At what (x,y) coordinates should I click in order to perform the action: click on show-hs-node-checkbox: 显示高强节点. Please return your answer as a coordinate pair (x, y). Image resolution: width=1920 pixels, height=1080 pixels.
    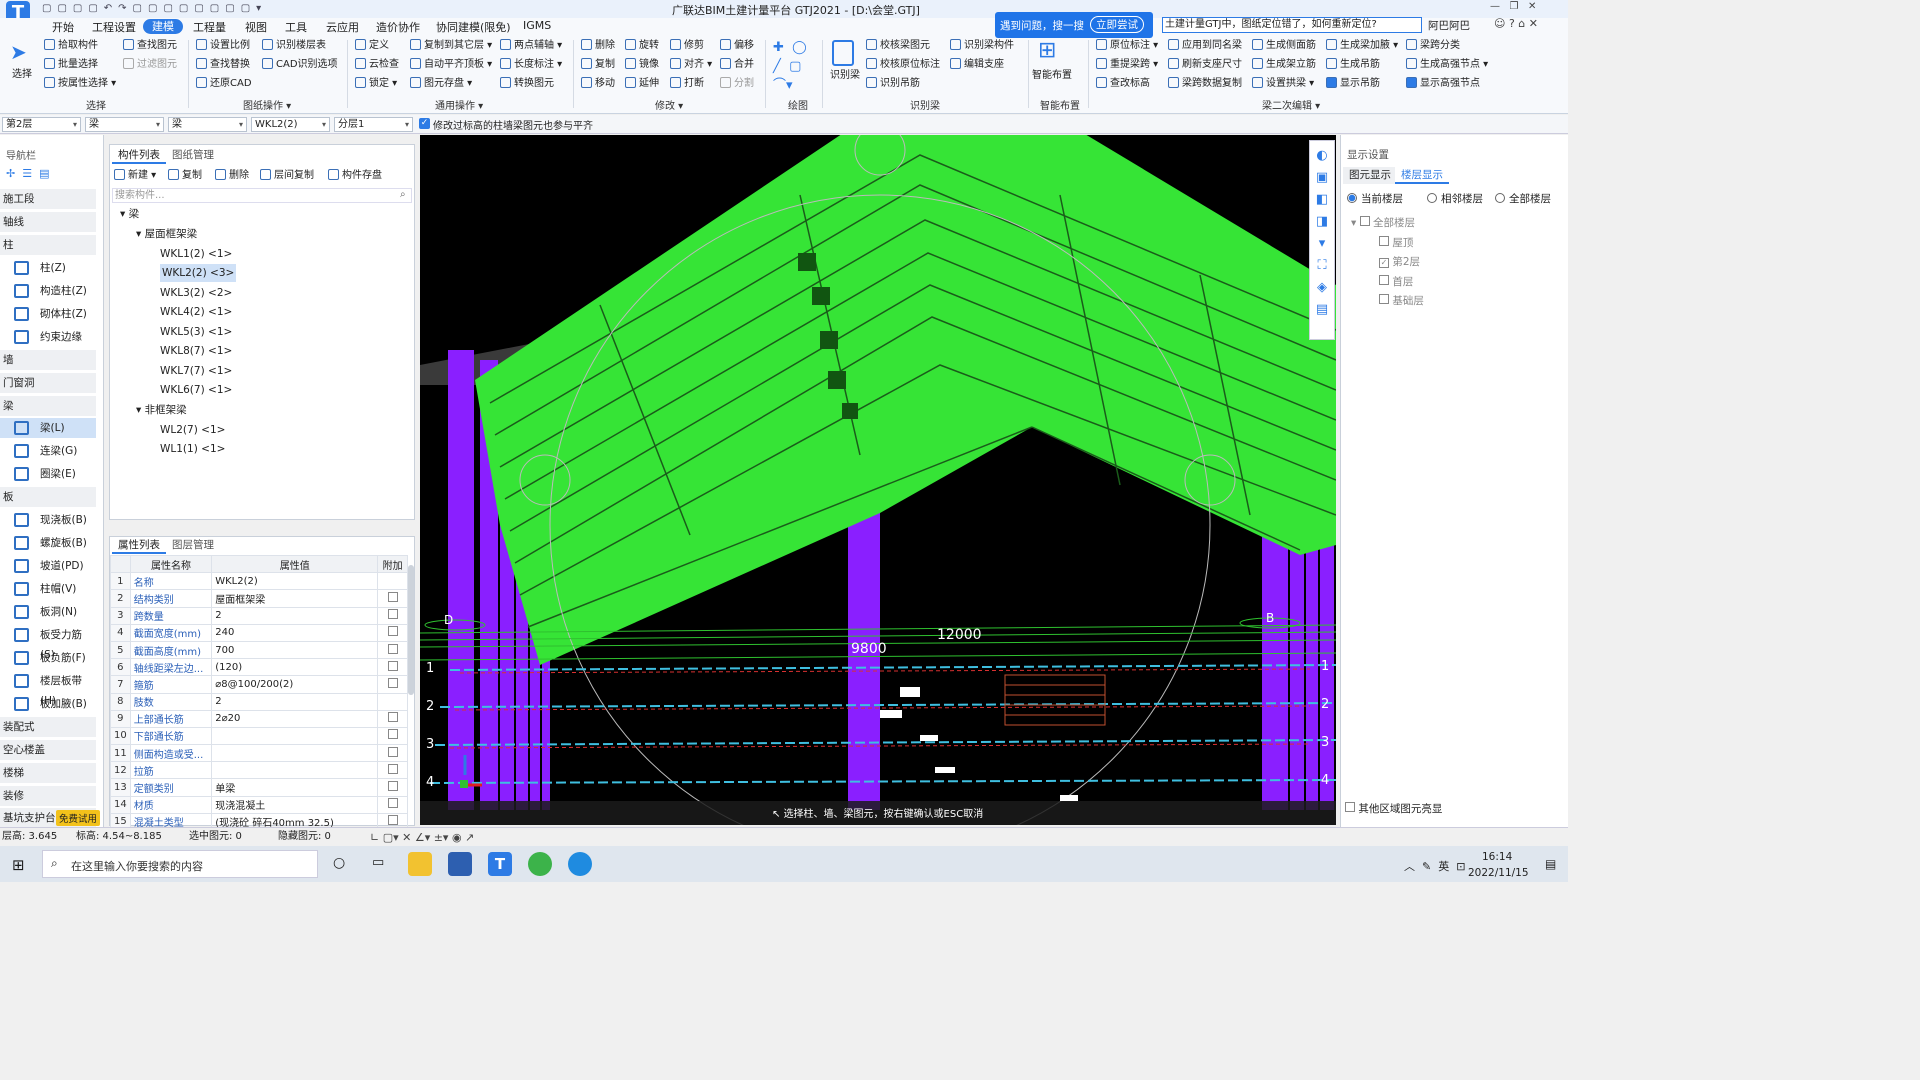
    Looking at the image, I should click on (1443, 84).